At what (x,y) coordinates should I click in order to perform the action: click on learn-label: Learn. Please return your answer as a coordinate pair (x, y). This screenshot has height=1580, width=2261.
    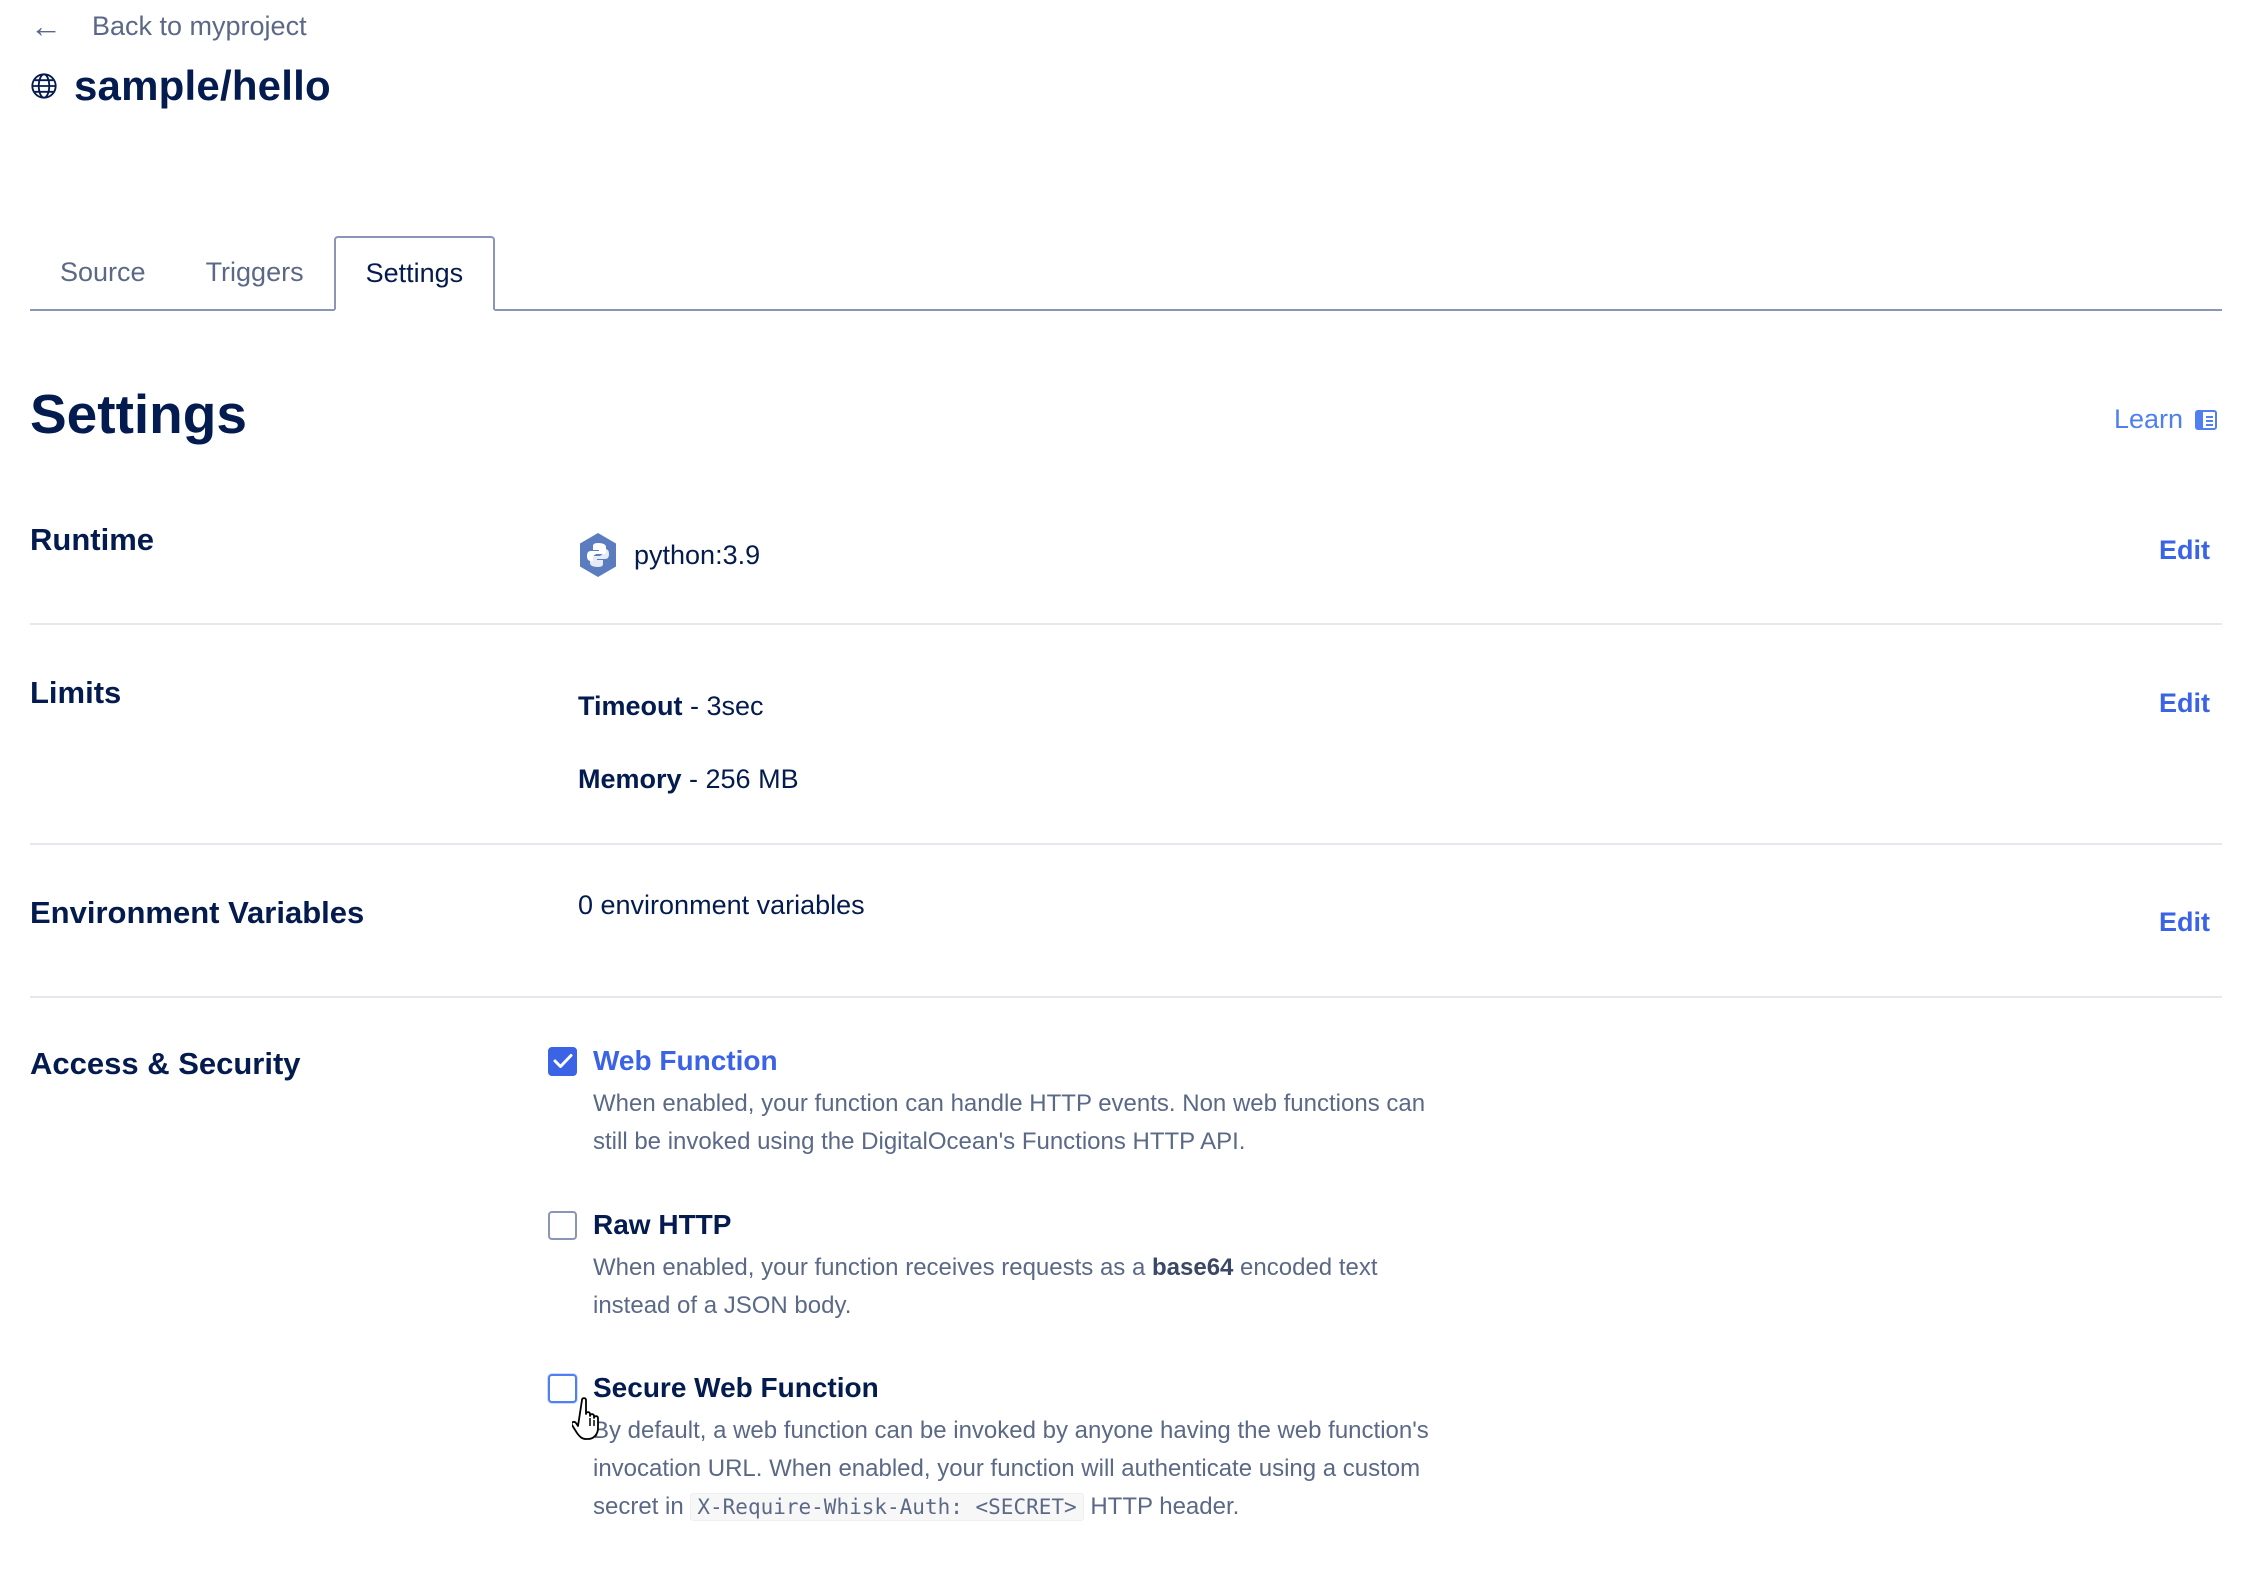
    Looking at the image, I should click on (2148, 419).